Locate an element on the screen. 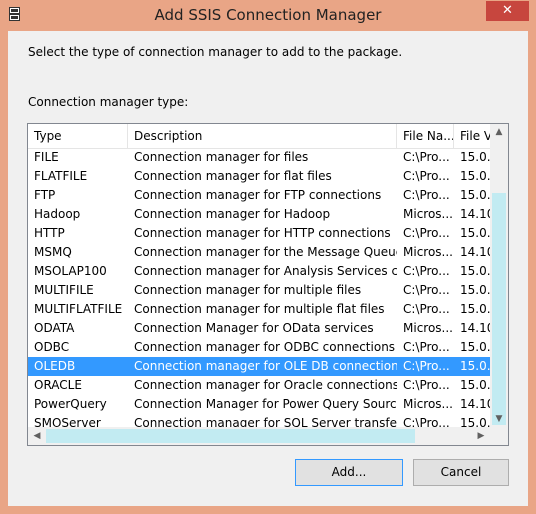 The width and height of the screenshot is (536, 514). cancel-button-label: Cancel is located at coordinates (461, 472).